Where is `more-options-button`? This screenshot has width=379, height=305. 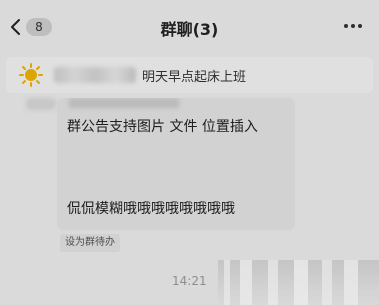 more-options-button is located at coordinates (353, 26).